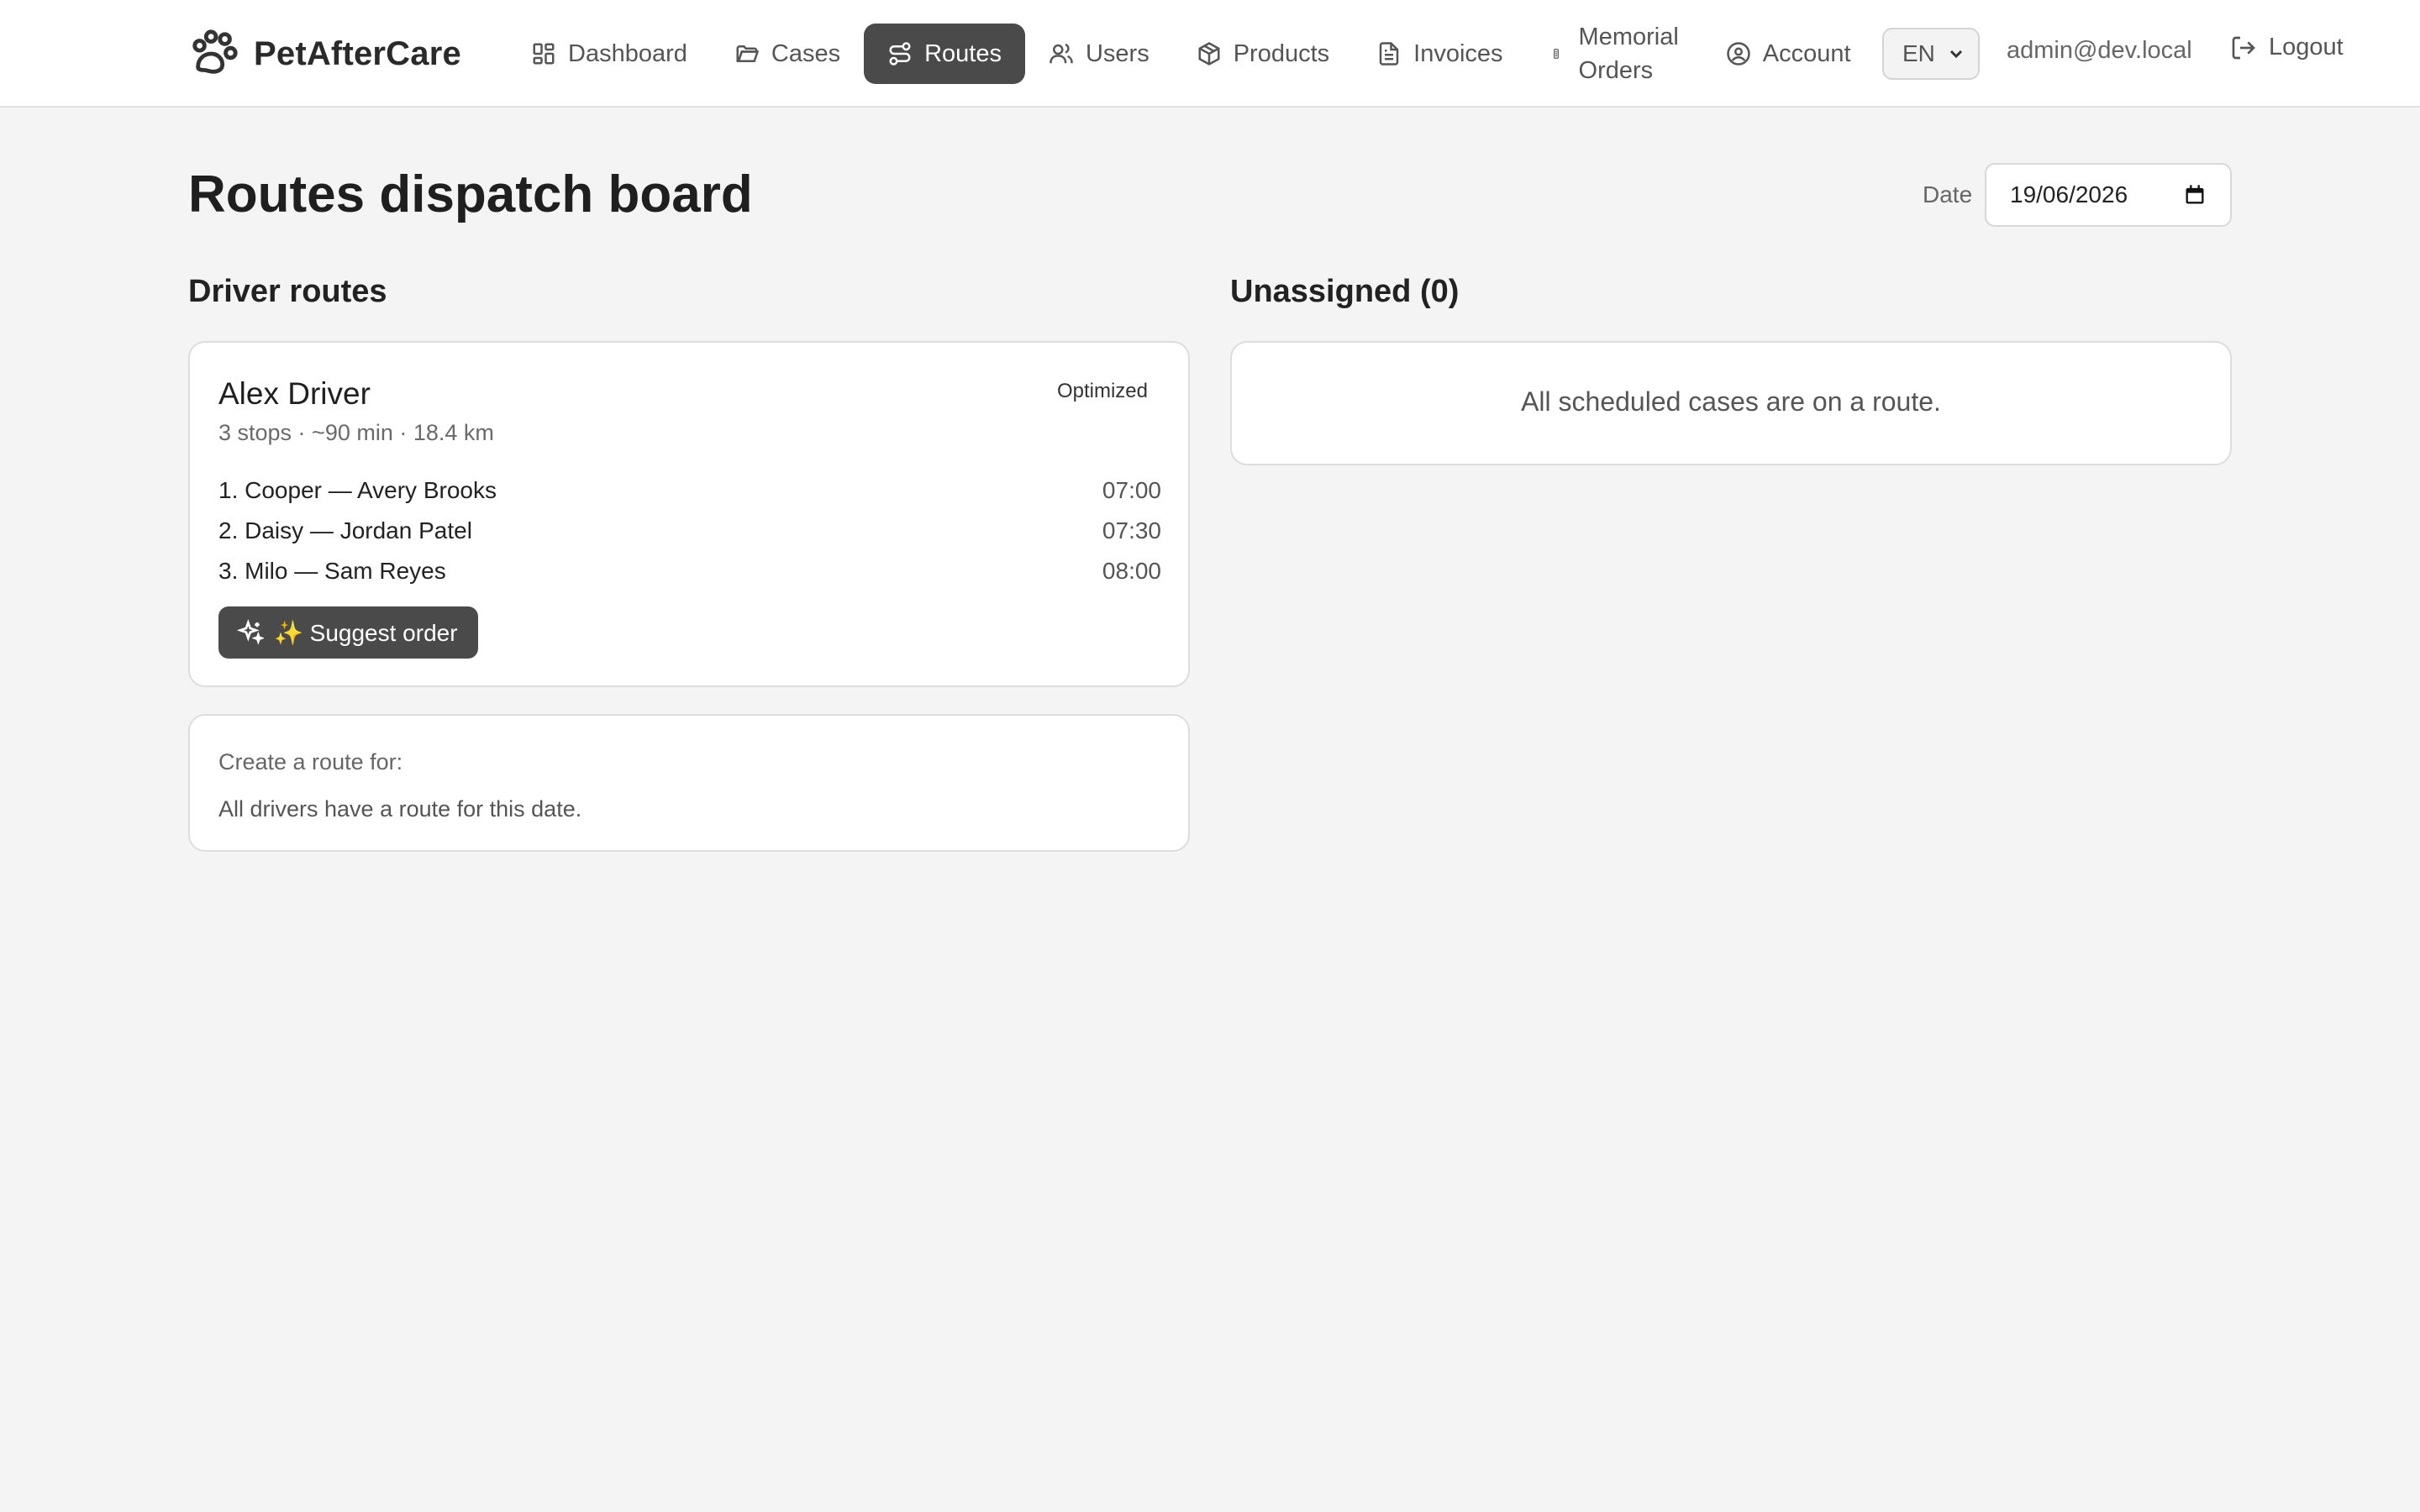  What do you see at coordinates (1132, 530) in the screenshot?
I see `stop-time: 07:30` at bounding box center [1132, 530].